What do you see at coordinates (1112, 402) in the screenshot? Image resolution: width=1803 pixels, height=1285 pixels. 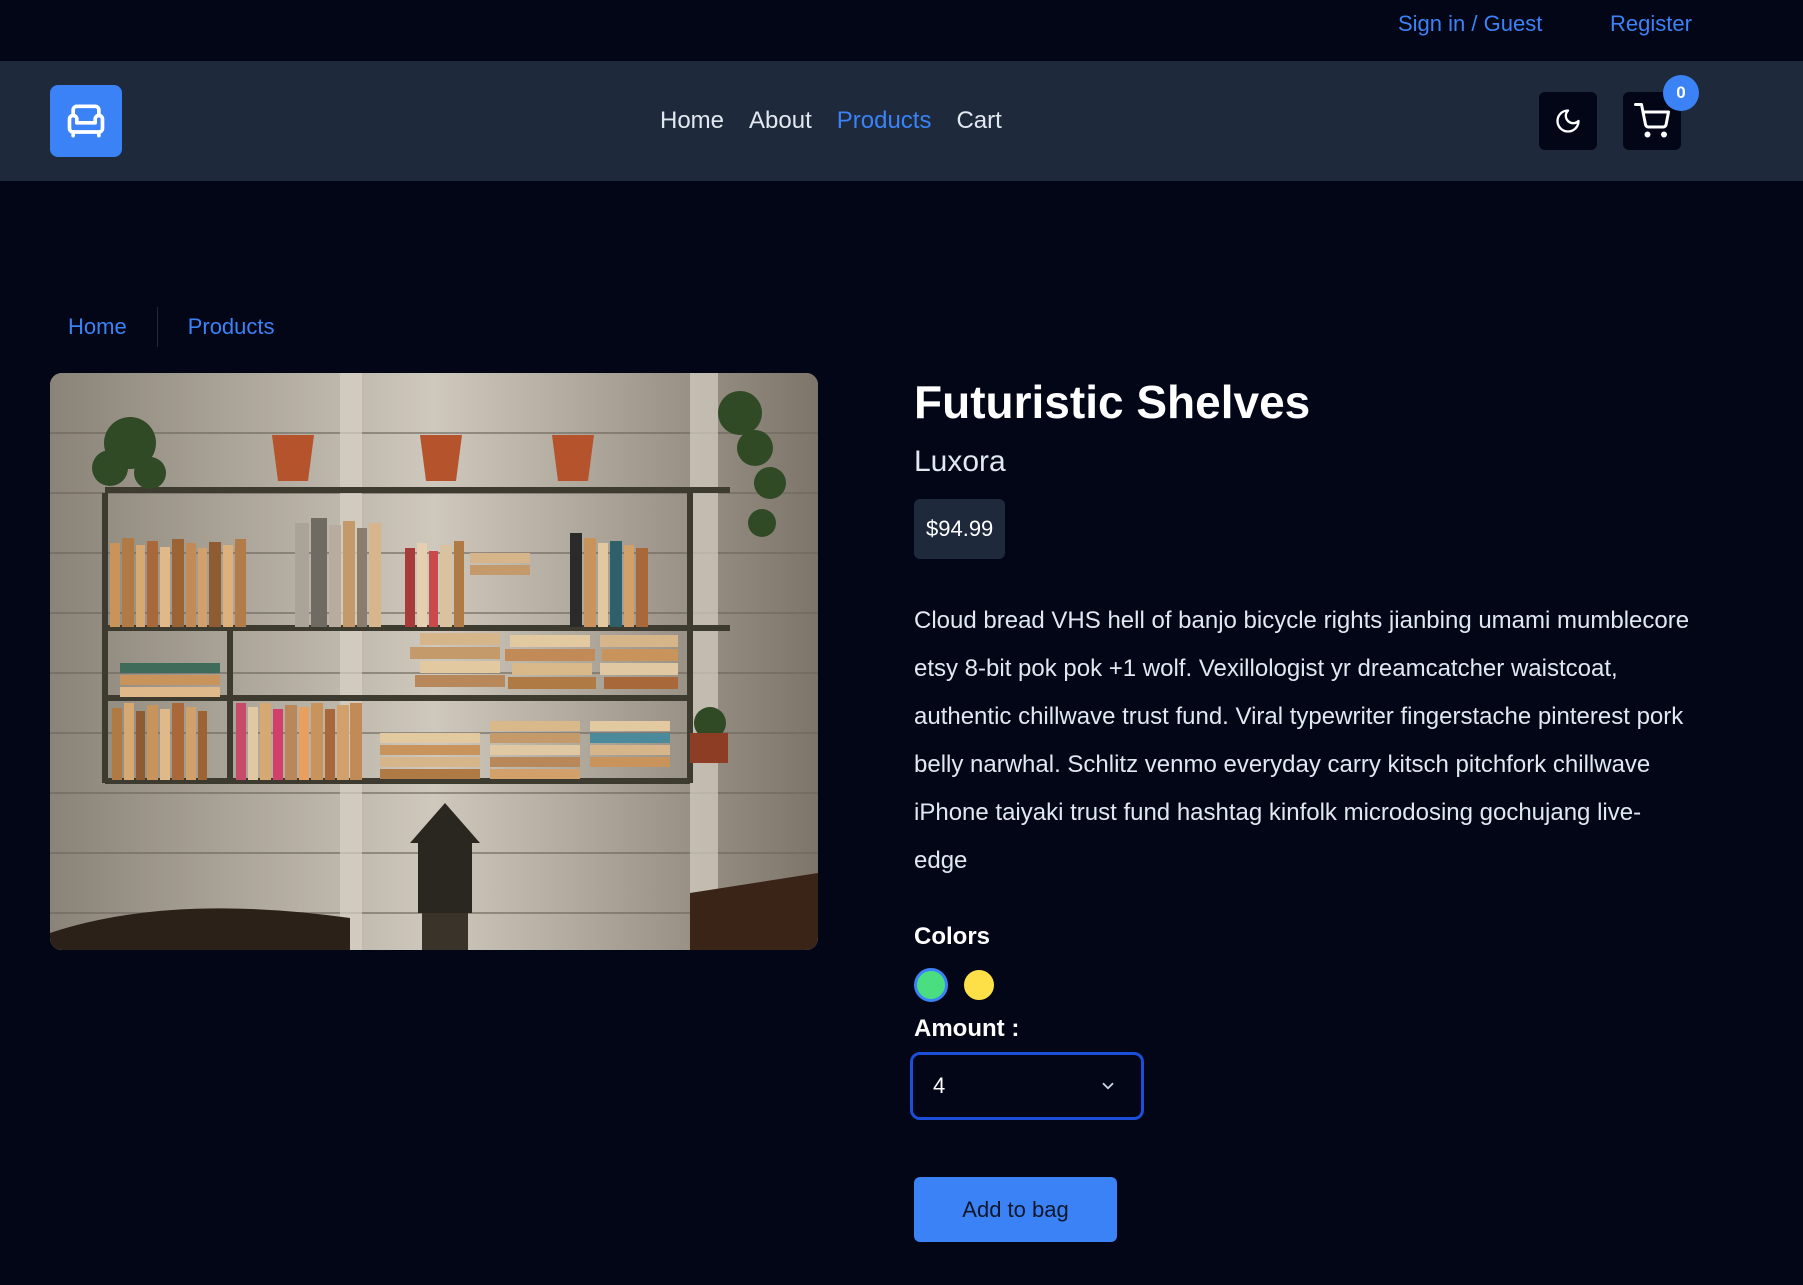 I see `product-title: Futuristic Shelves` at bounding box center [1112, 402].